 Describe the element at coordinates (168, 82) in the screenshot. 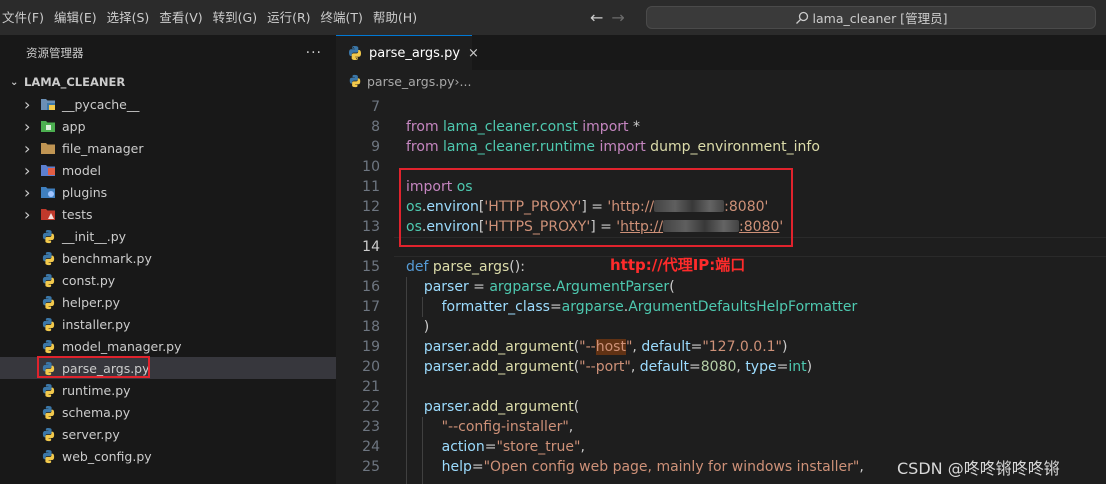

I see `workspace-root: ⌄ LAMA_CLEANER` at that location.